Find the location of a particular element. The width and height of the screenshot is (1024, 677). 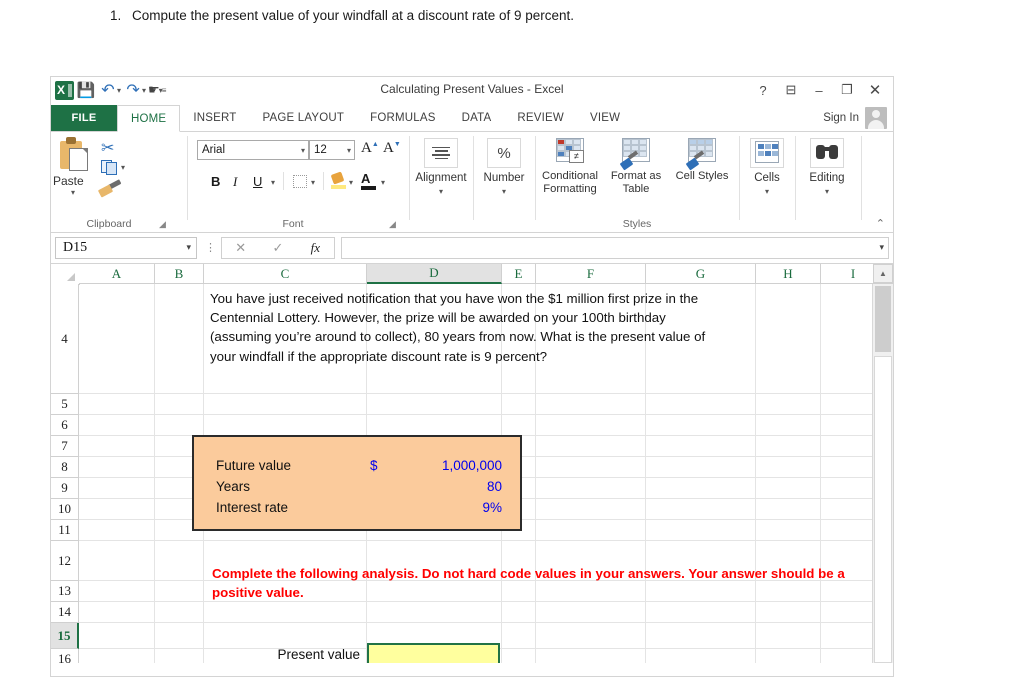

font-color-dropdown-icon: ▾ is located at coordinates (383, 182).